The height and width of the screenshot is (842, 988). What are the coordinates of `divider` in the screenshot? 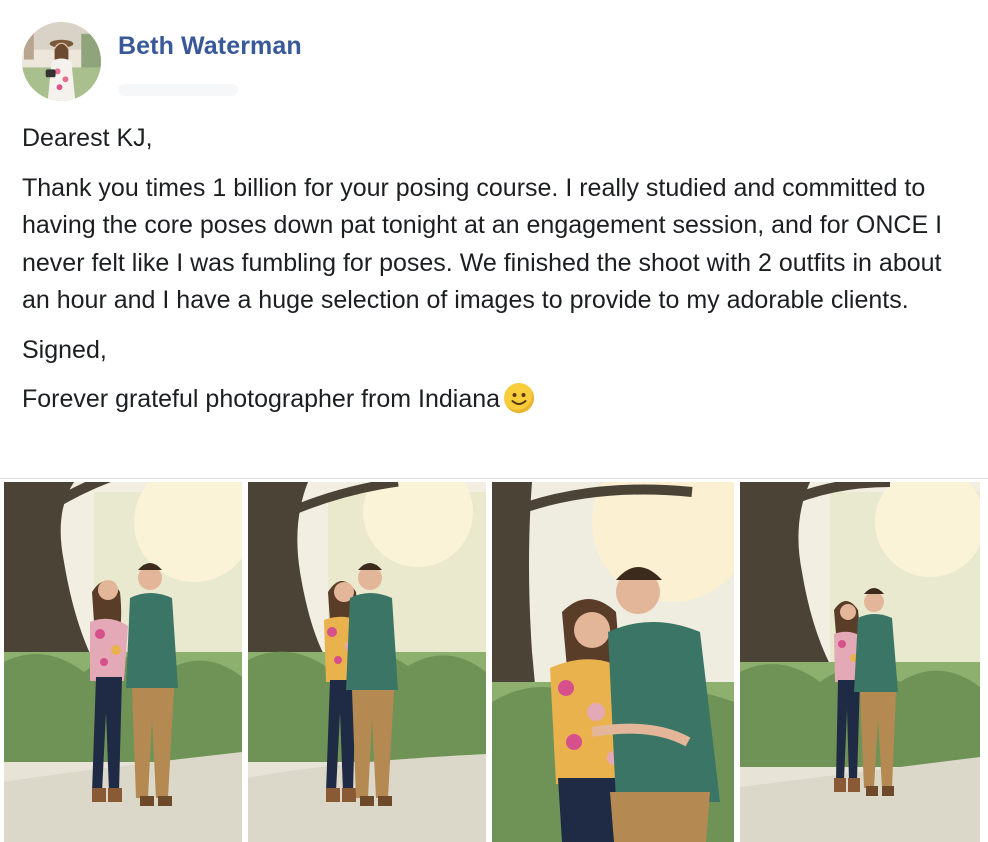 It's located at (494, 478).